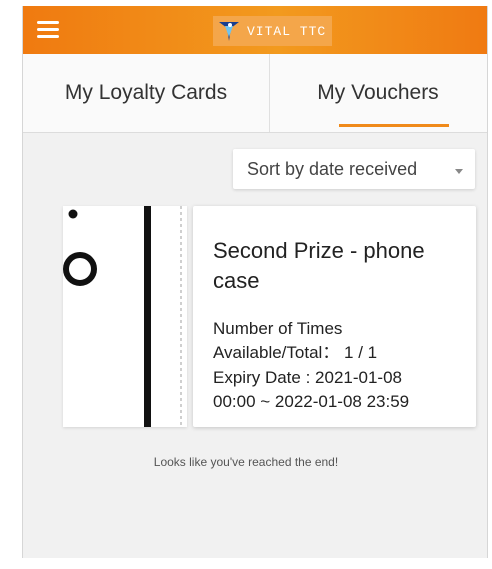 This screenshot has width=492, height=569. I want to click on tab-bar: My Loyalty Cards My Vouchers, so click(255, 93).